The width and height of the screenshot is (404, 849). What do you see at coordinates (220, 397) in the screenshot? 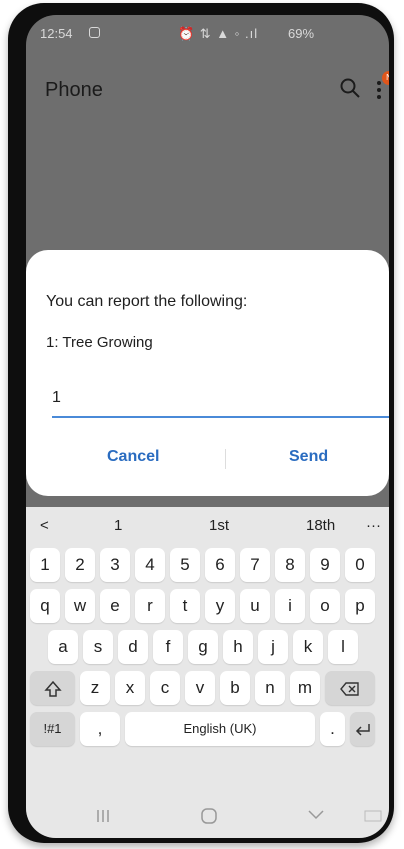
I see `report-input` at bounding box center [220, 397].